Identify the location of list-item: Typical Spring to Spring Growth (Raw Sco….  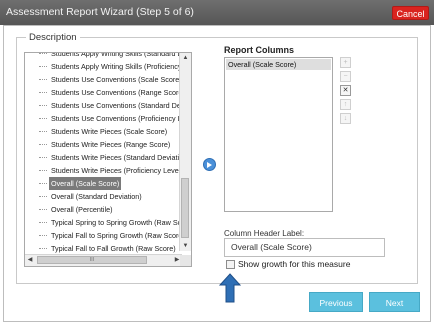
(108, 222).